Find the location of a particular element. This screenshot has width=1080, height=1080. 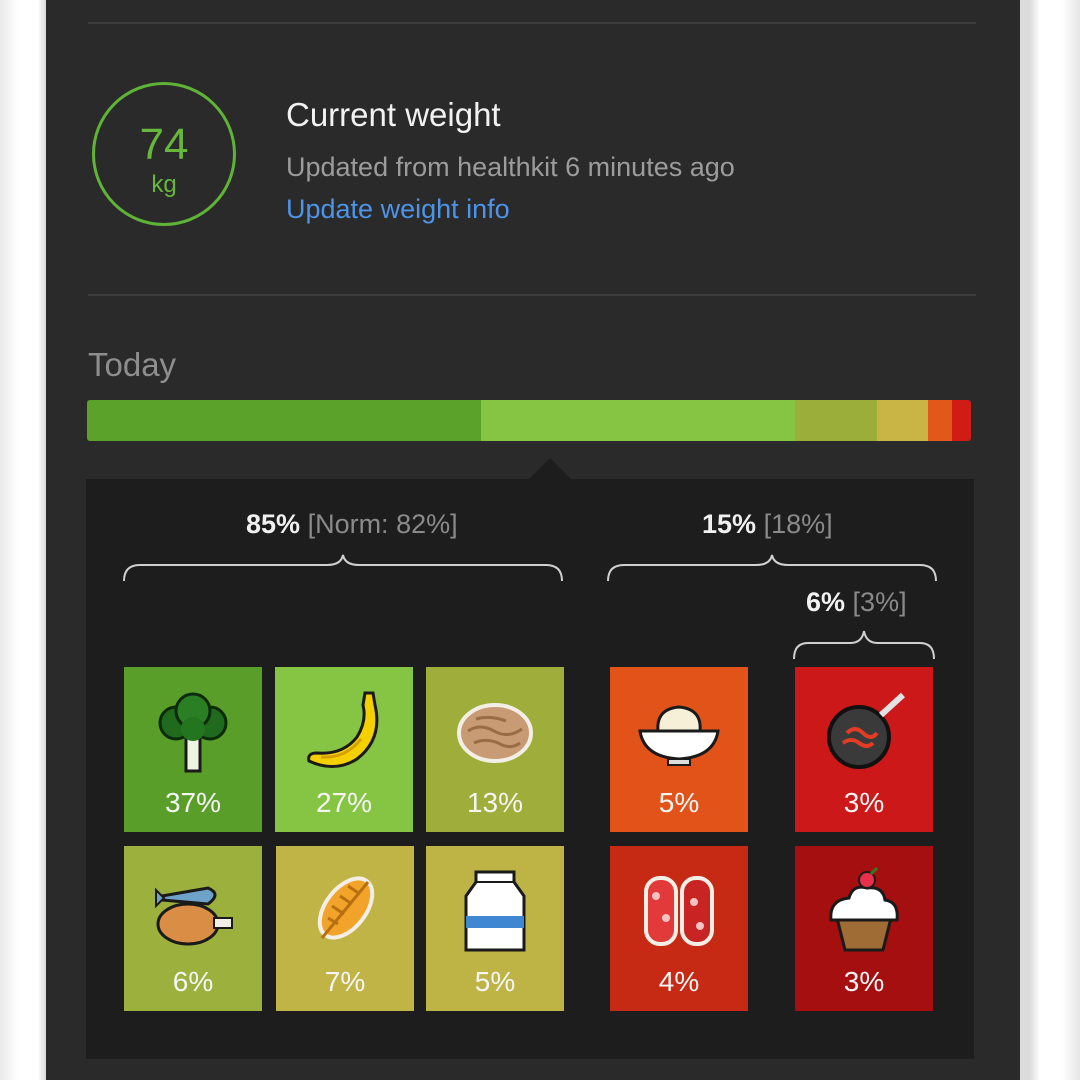

panel-pointer is located at coordinates (550, 469).